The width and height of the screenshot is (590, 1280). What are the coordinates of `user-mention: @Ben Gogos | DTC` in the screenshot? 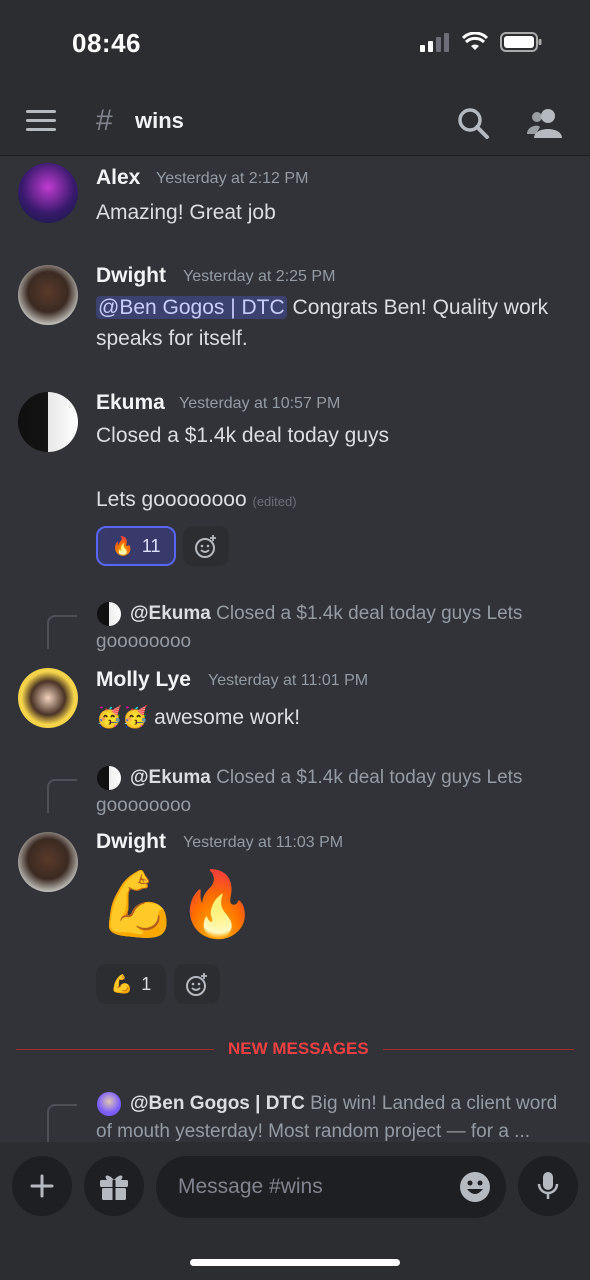 It's located at (191, 307).